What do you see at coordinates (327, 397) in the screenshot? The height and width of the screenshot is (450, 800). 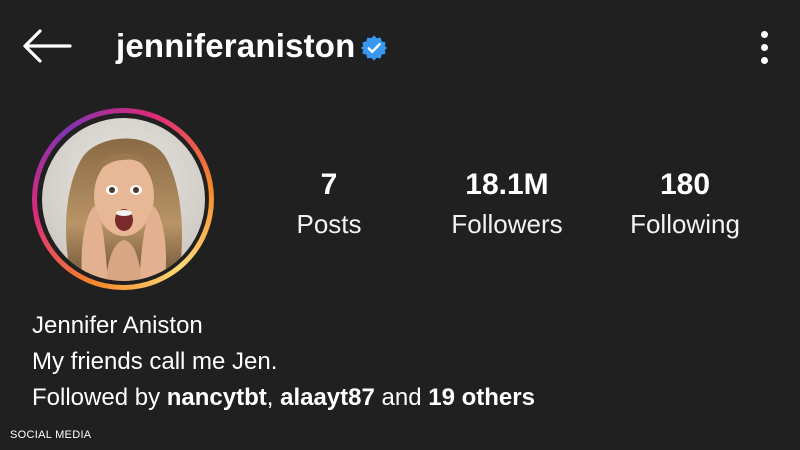 I see `follower-link-2: alaayt87` at bounding box center [327, 397].